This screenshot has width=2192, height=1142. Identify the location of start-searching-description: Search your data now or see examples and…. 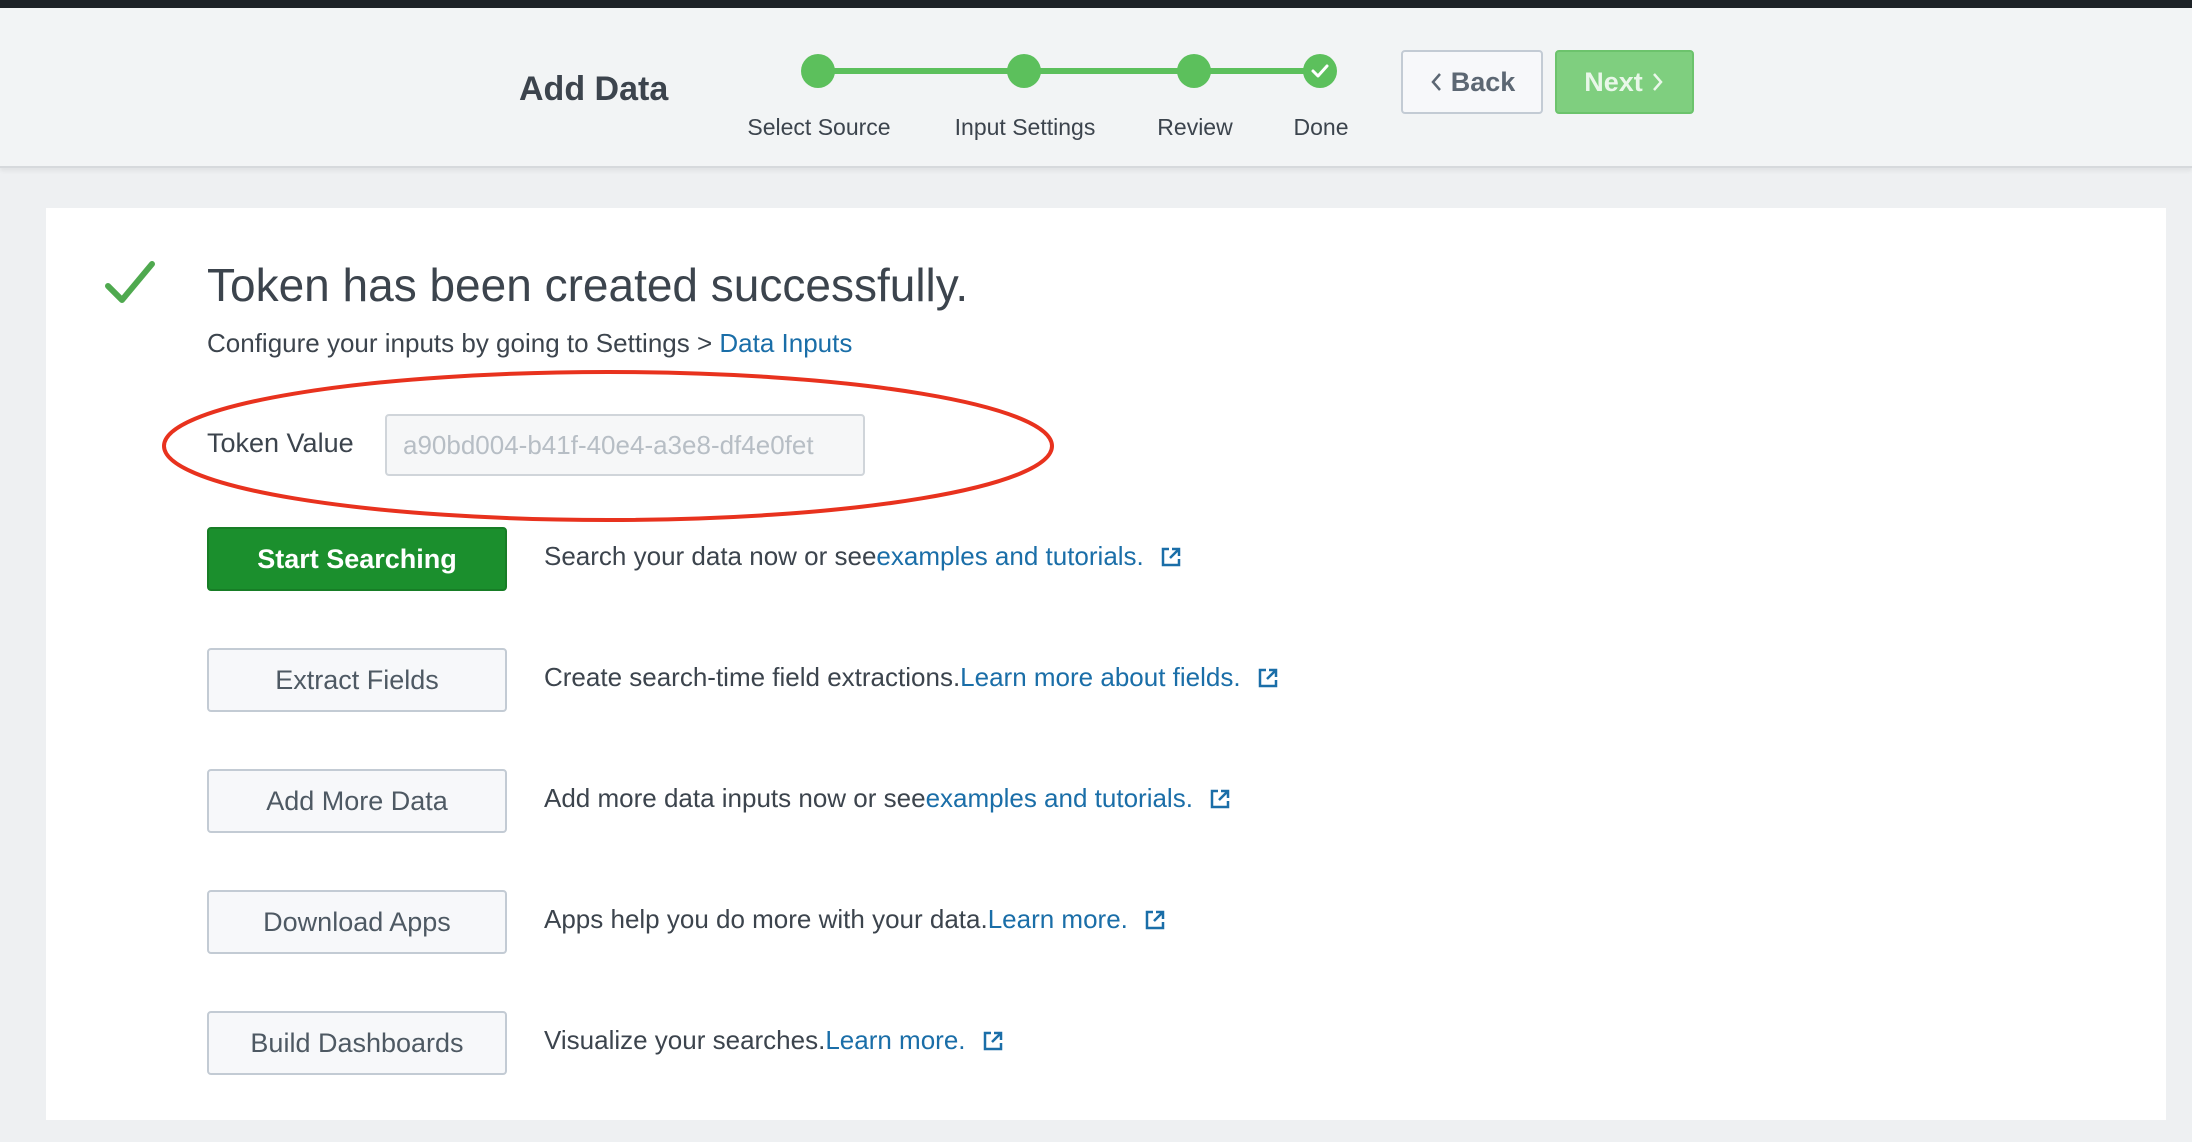
(863, 556).